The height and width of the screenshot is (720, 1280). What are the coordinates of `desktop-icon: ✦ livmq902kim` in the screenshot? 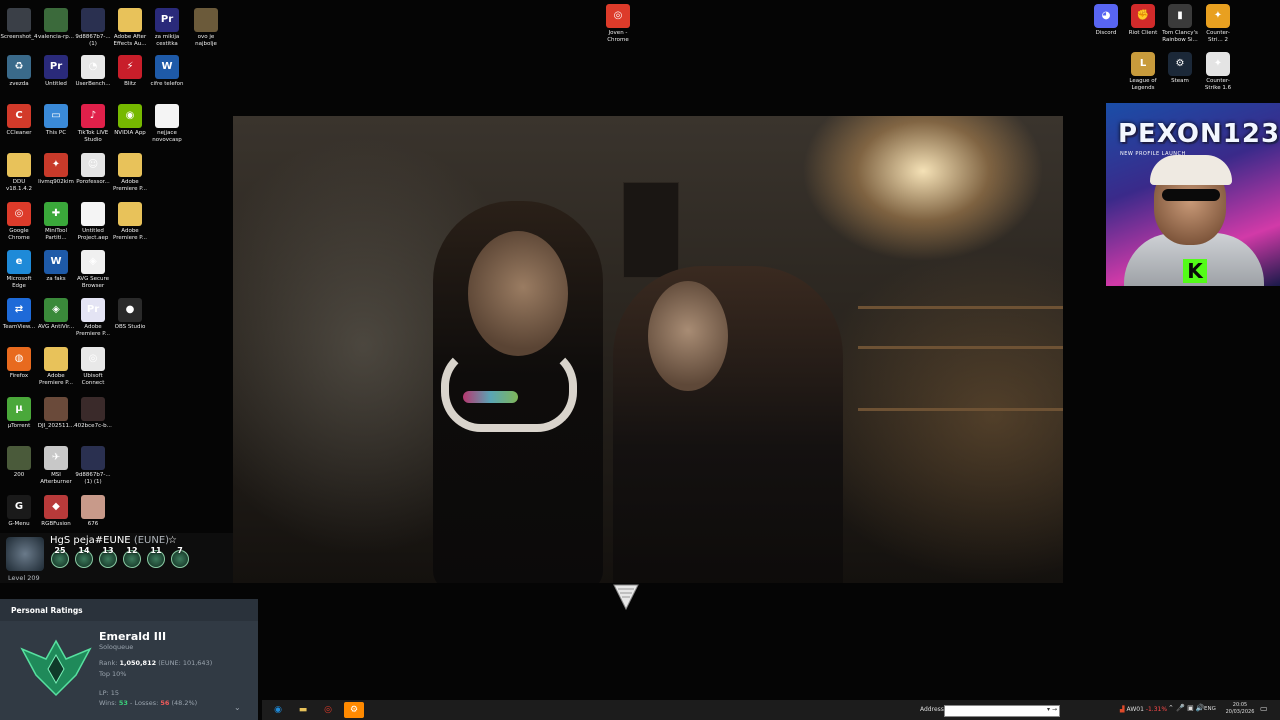 It's located at (56, 169).